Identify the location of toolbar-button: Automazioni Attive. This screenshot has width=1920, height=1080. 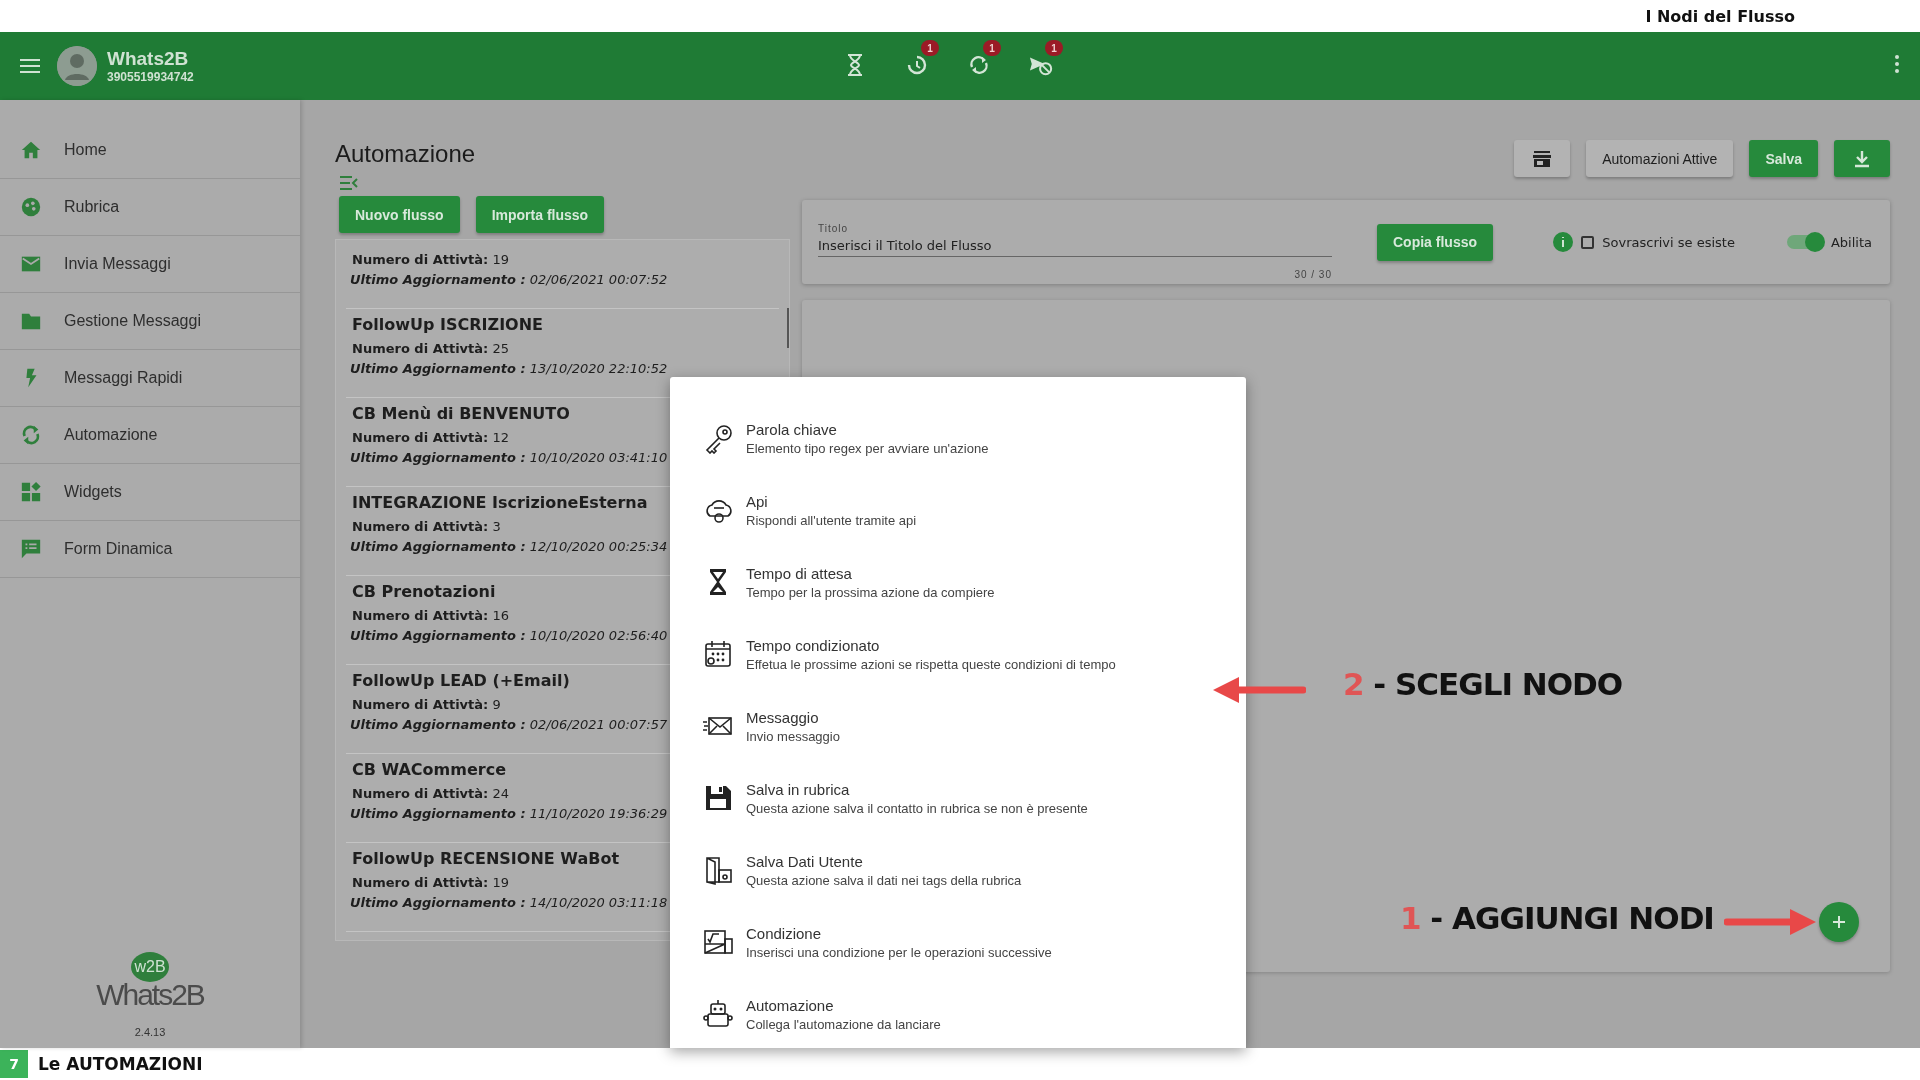
(1660, 158).